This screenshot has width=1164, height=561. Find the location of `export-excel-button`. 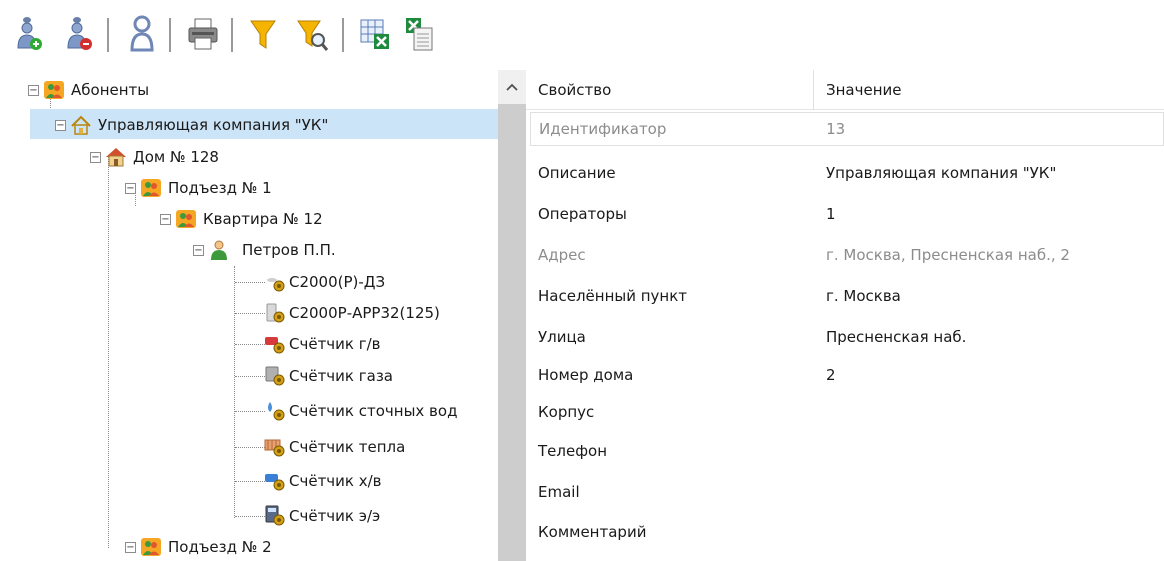

export-excel-button is located at coordinates (375, 34).